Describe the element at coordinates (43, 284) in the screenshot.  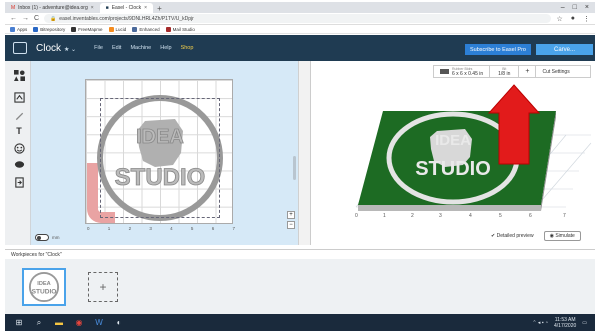
I see `thumb-top-text: IDEA` at that location.